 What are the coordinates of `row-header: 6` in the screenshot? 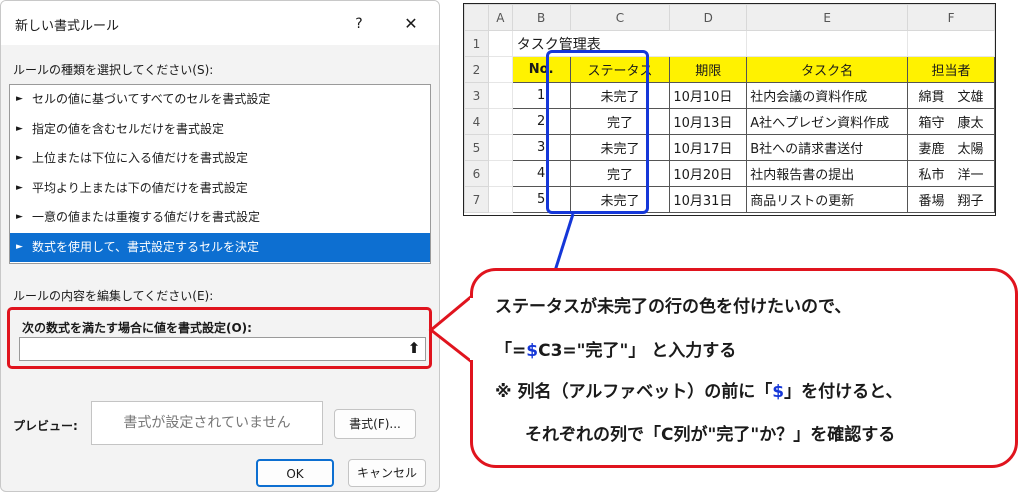 It's located at (476, 173).